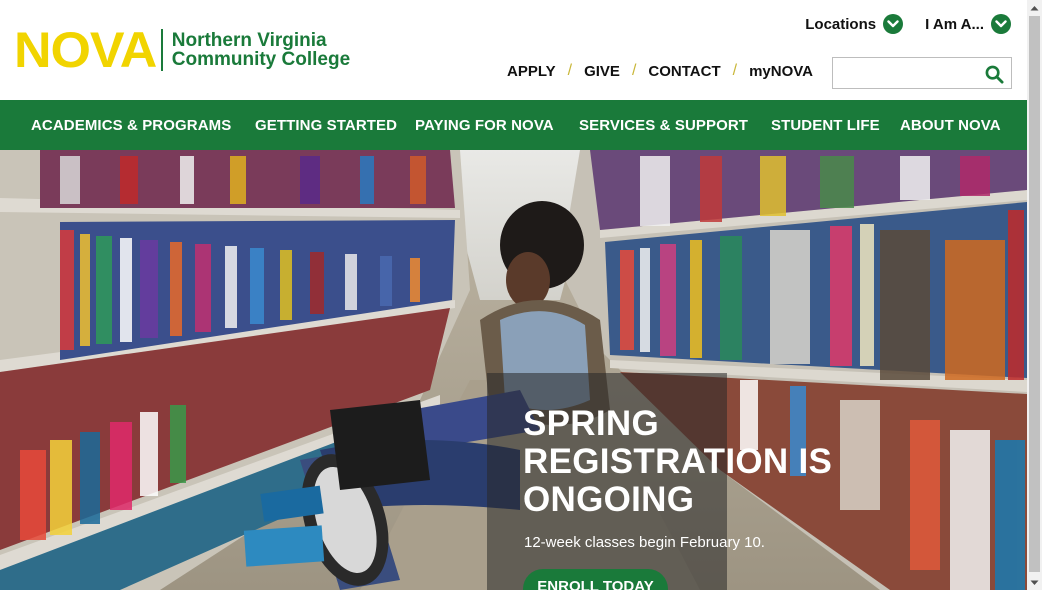 The width and height of the screenshot is (1042, 590). I want to click on logo-college-name: Northern Virginia Community College, so click(261, 50).